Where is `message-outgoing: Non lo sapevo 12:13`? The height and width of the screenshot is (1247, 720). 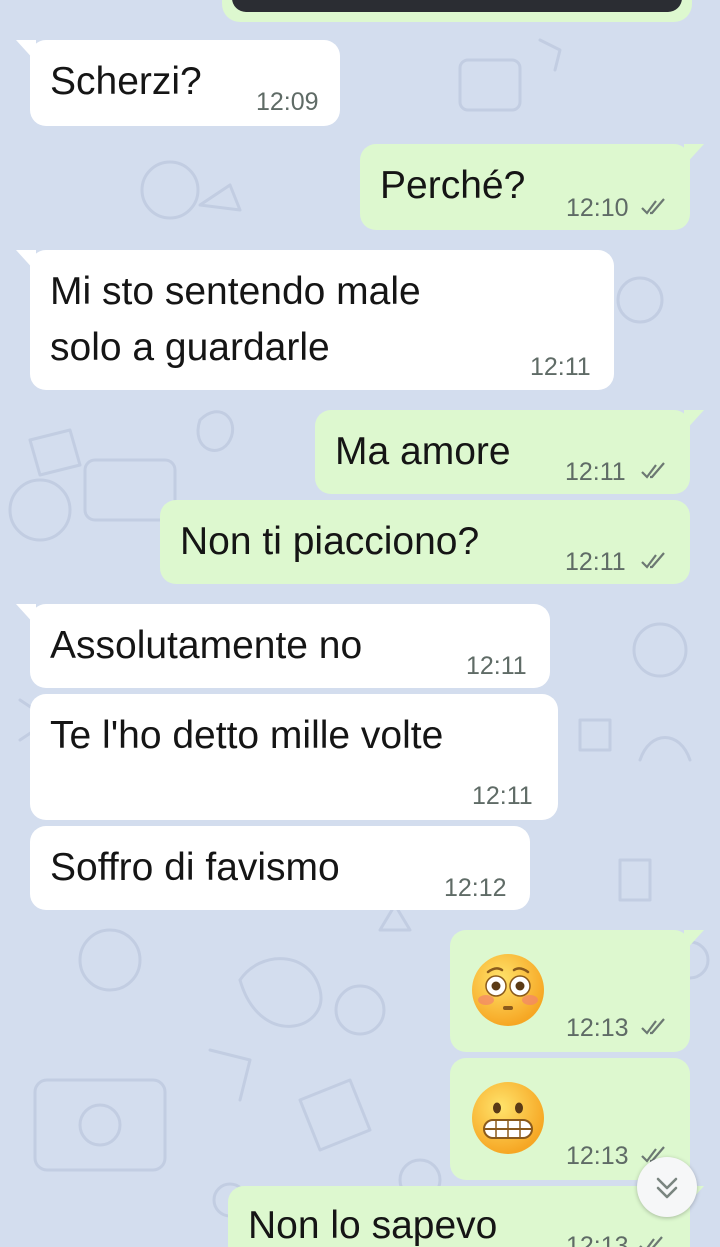
message-outgoing: Non lo sapevo 12:13 is located at coordinates (466, 1216).